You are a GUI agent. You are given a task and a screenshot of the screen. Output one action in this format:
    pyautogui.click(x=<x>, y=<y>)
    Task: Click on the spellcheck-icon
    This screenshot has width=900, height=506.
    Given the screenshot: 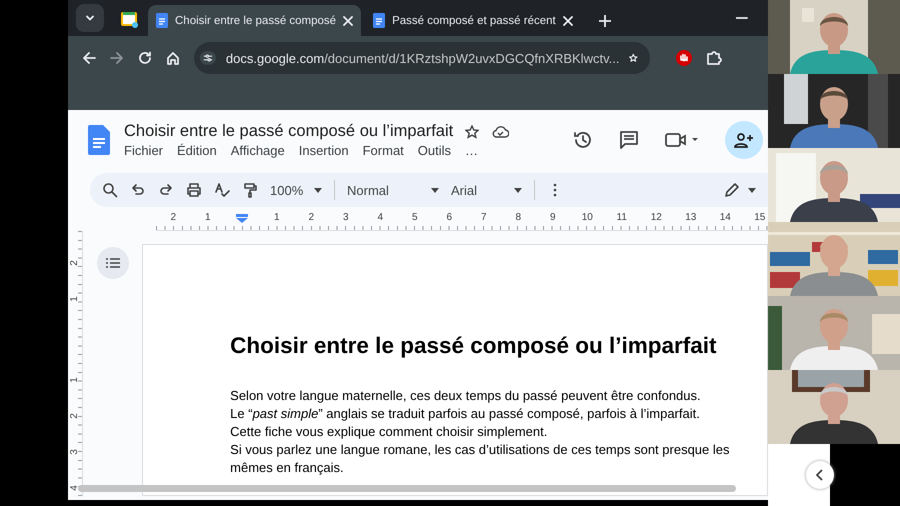 What is the action you would take?
    pyautogui.click(x=222, y=190)
    